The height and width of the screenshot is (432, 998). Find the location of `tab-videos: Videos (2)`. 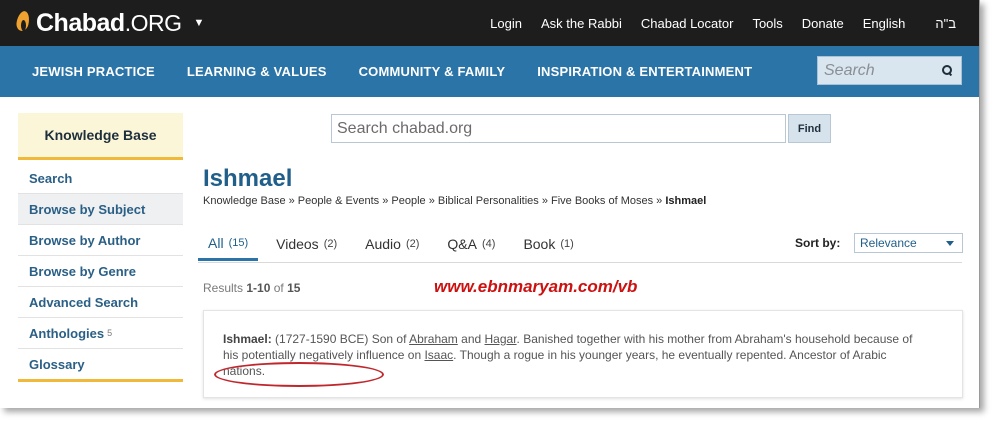

tab-videos: Videos (2) is located at coordinates (306, 244).